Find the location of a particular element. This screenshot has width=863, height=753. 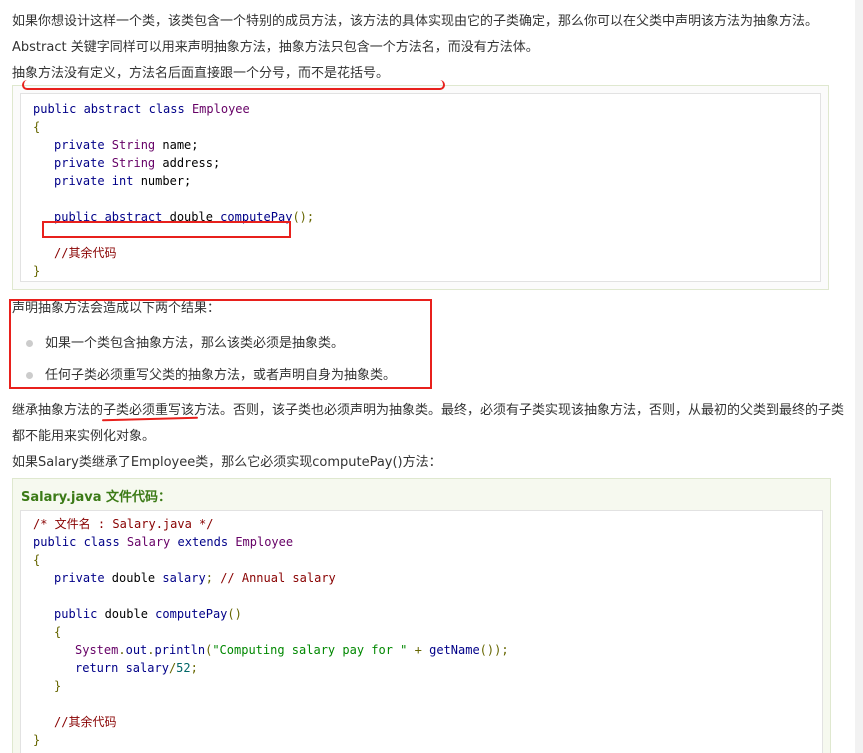

annotation-rect-method is located at coordinates (166, 229).